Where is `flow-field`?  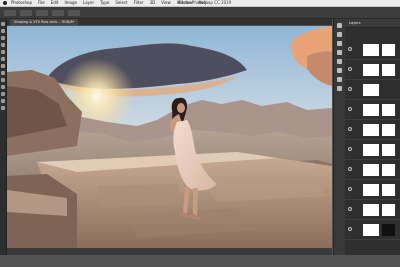
flow-field is located at coordinates (74, 12).